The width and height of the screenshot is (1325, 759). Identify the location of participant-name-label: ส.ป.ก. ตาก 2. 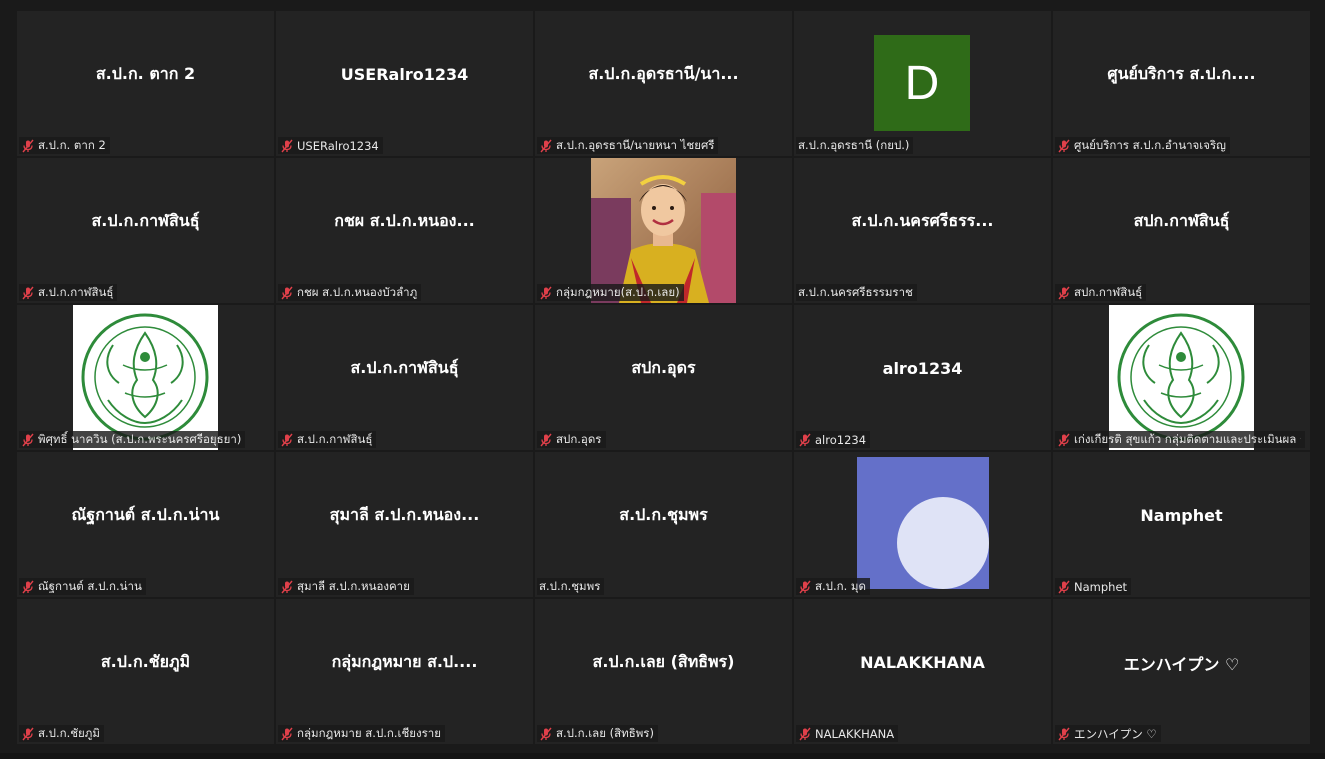
(64, 145).